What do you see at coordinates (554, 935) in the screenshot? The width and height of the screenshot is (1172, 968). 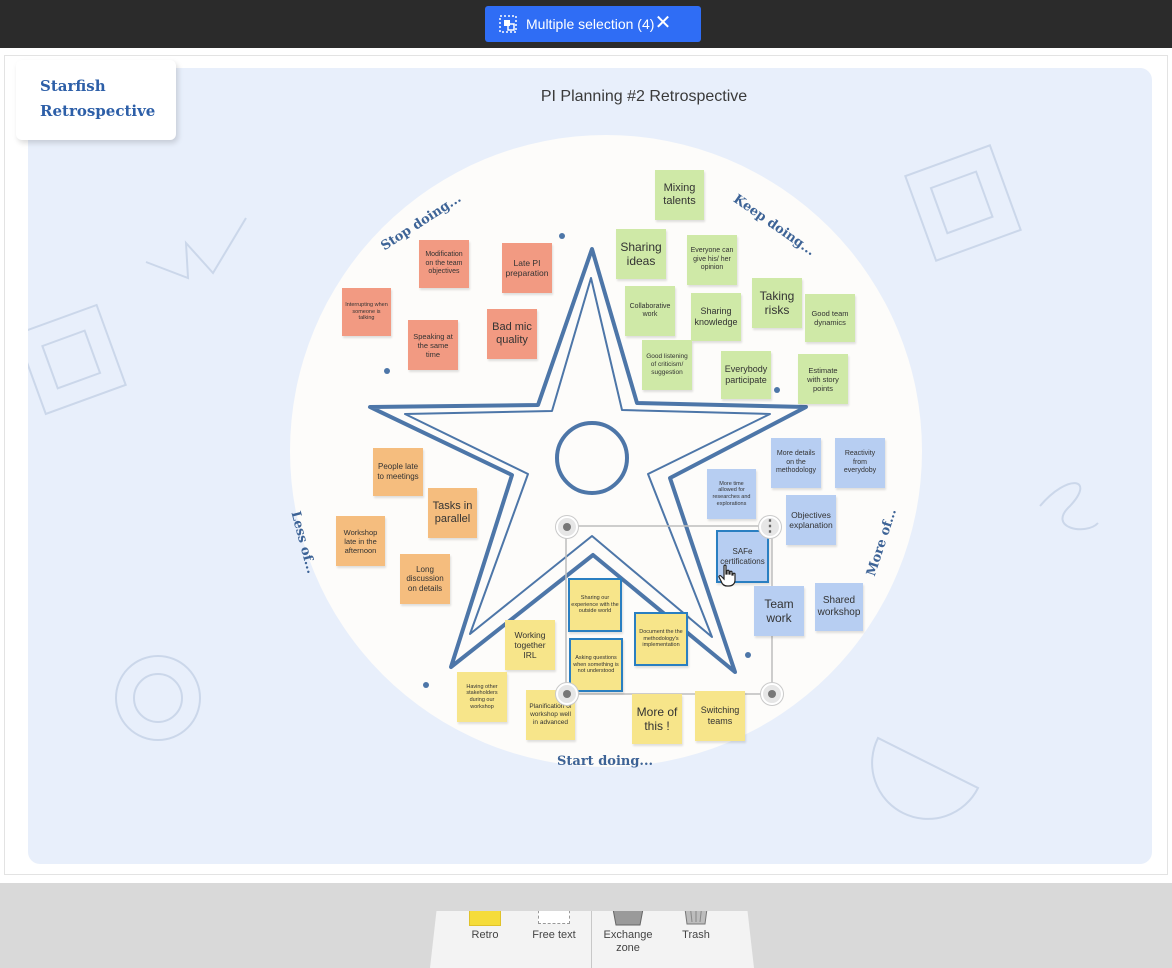 I see `free-text-tool-label: Free text` at bounding box center [554, 935].